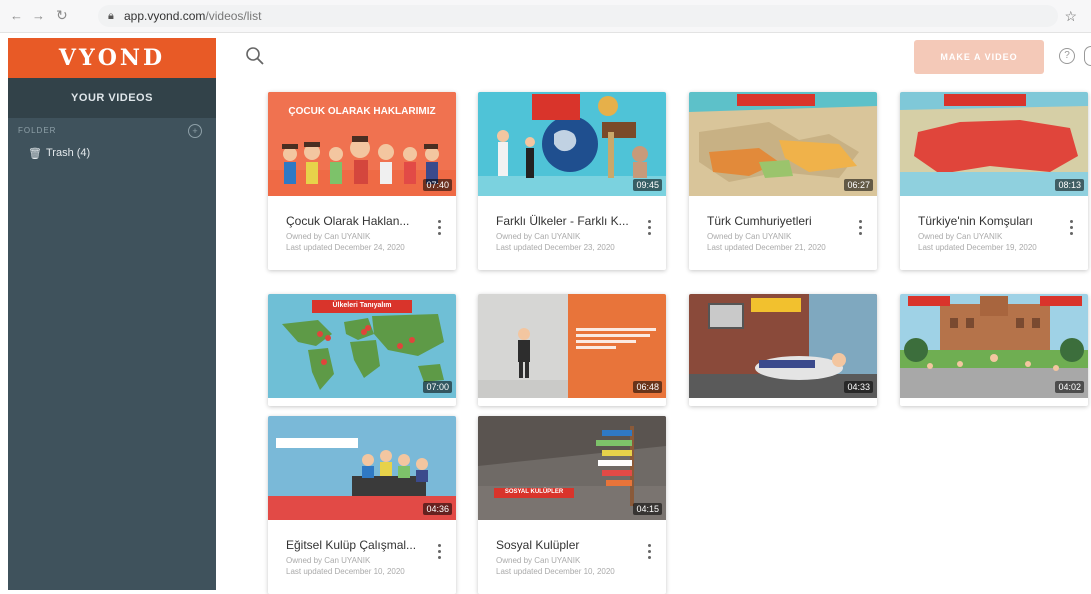  Describe the element at coordinates (578, 16) in the screenshot. I see `address-bar: 🔒︎ app.vyond.com/videos/list` at that location.